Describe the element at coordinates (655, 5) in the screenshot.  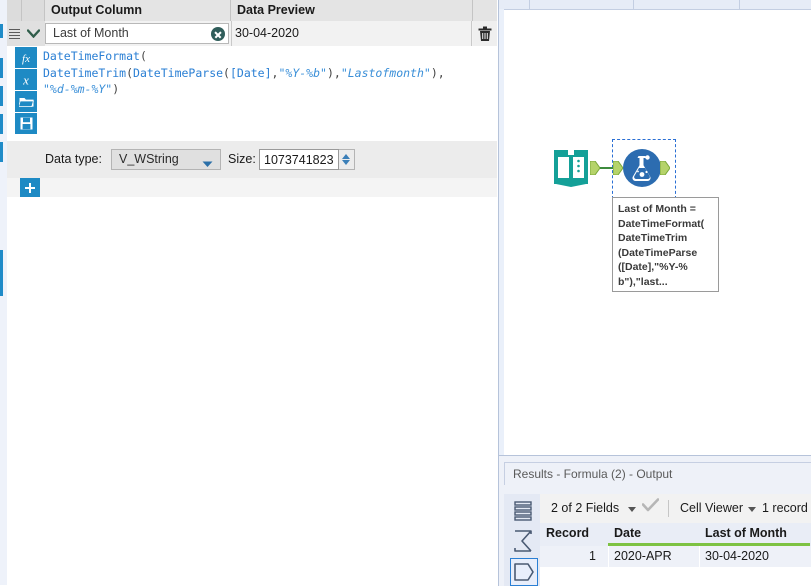
I see `canvas-top-strip` at that location.